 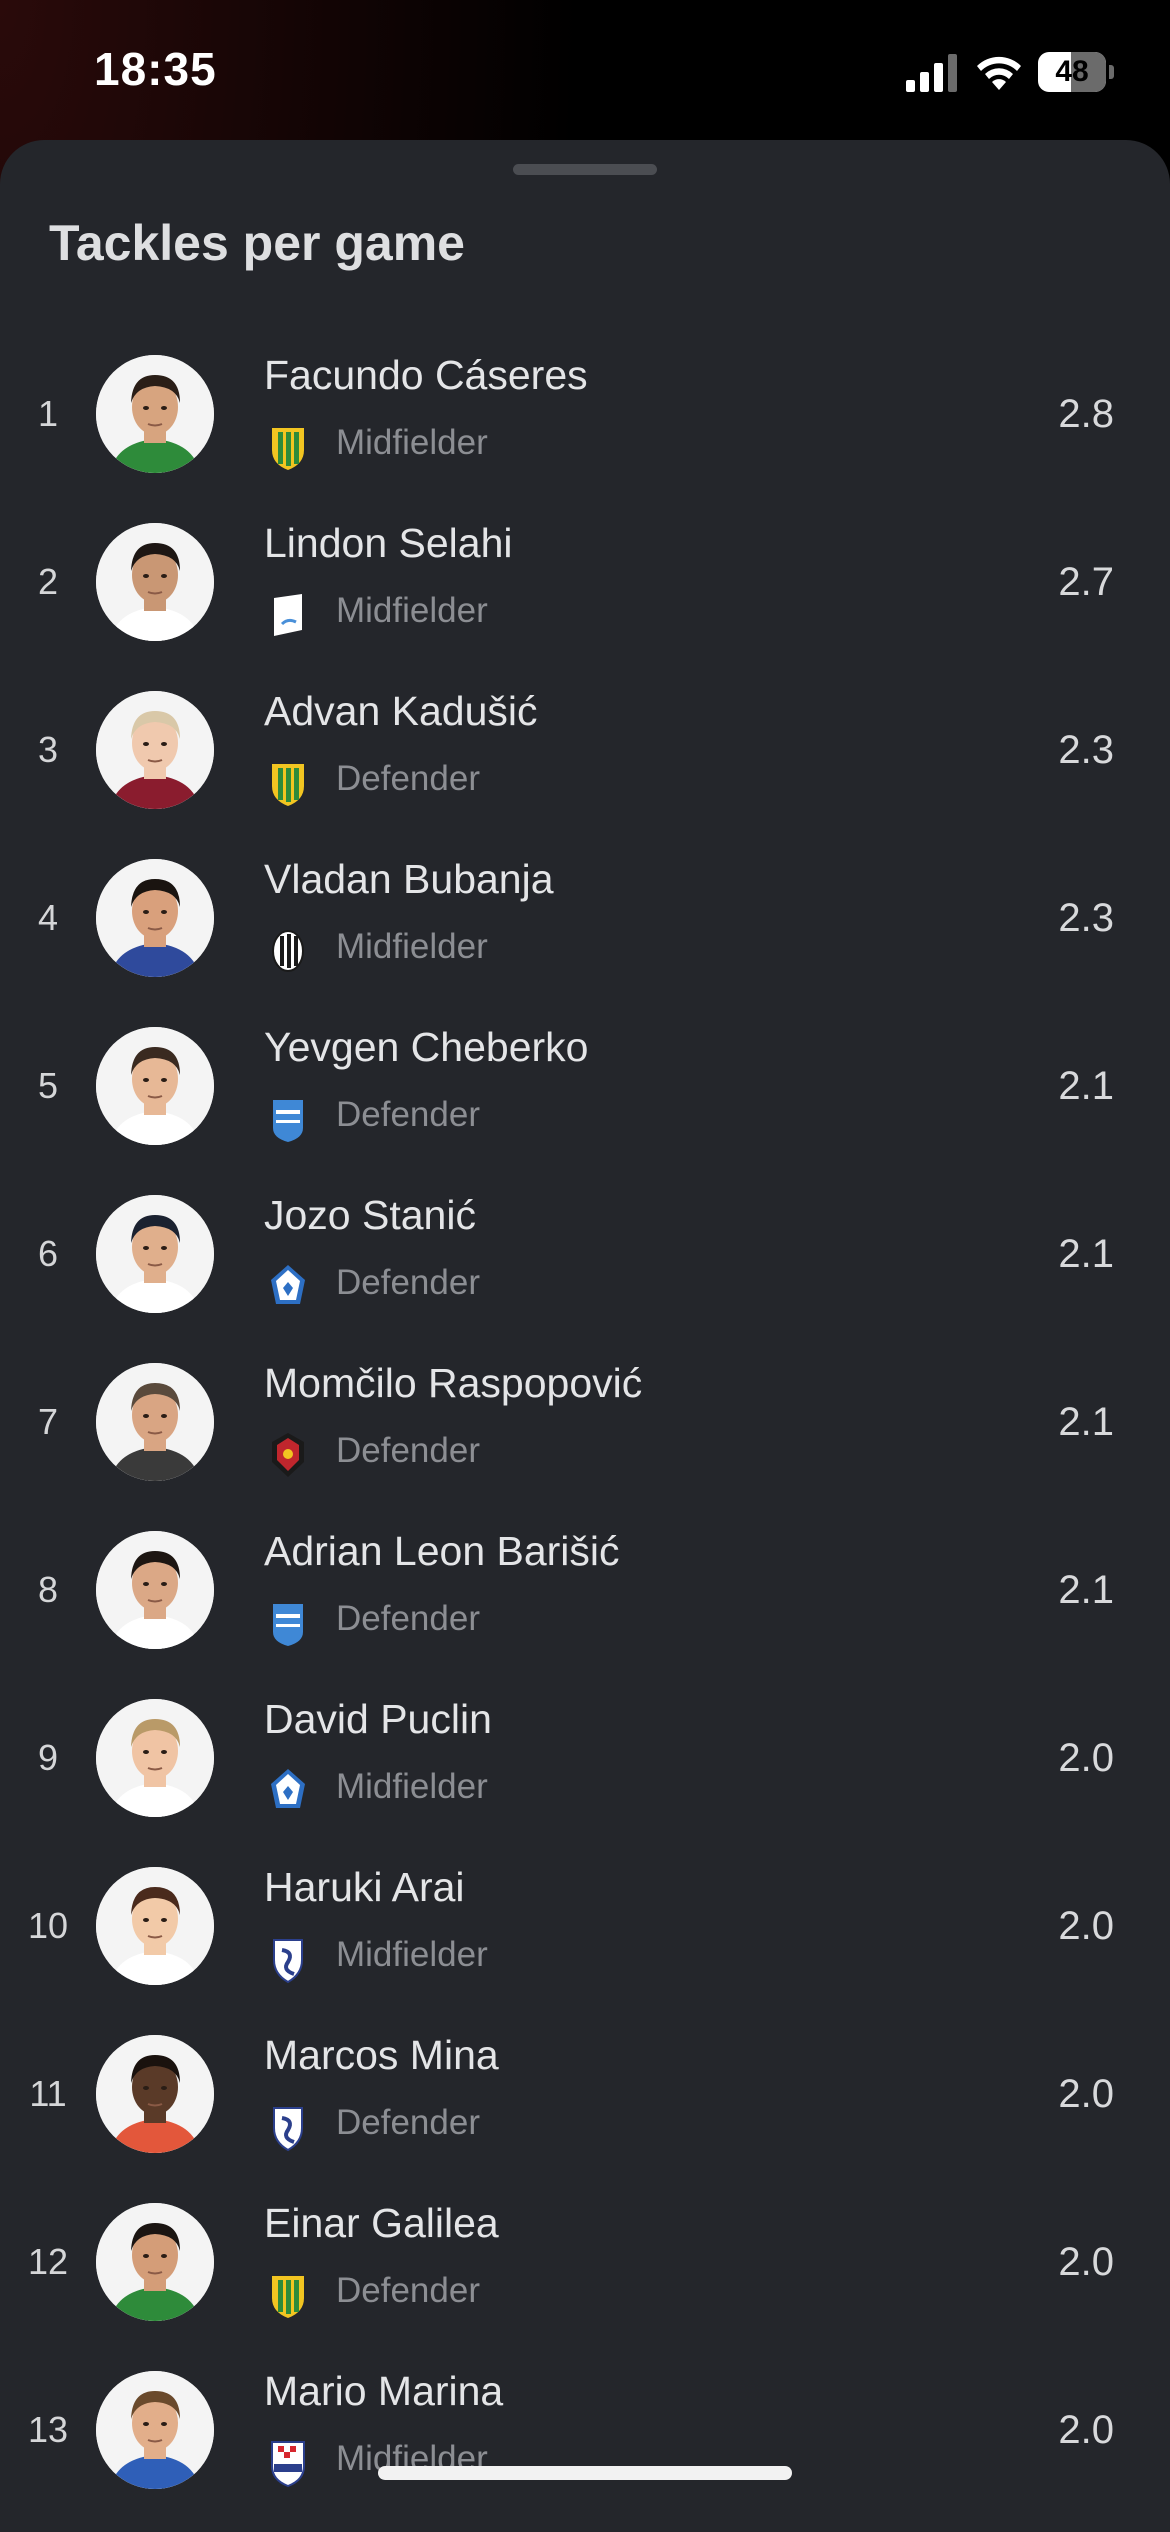 What do you see at coordinates (48, 2261) in the screenshot?
I see `rank-number: 12` at bounding box center [48, 2261].